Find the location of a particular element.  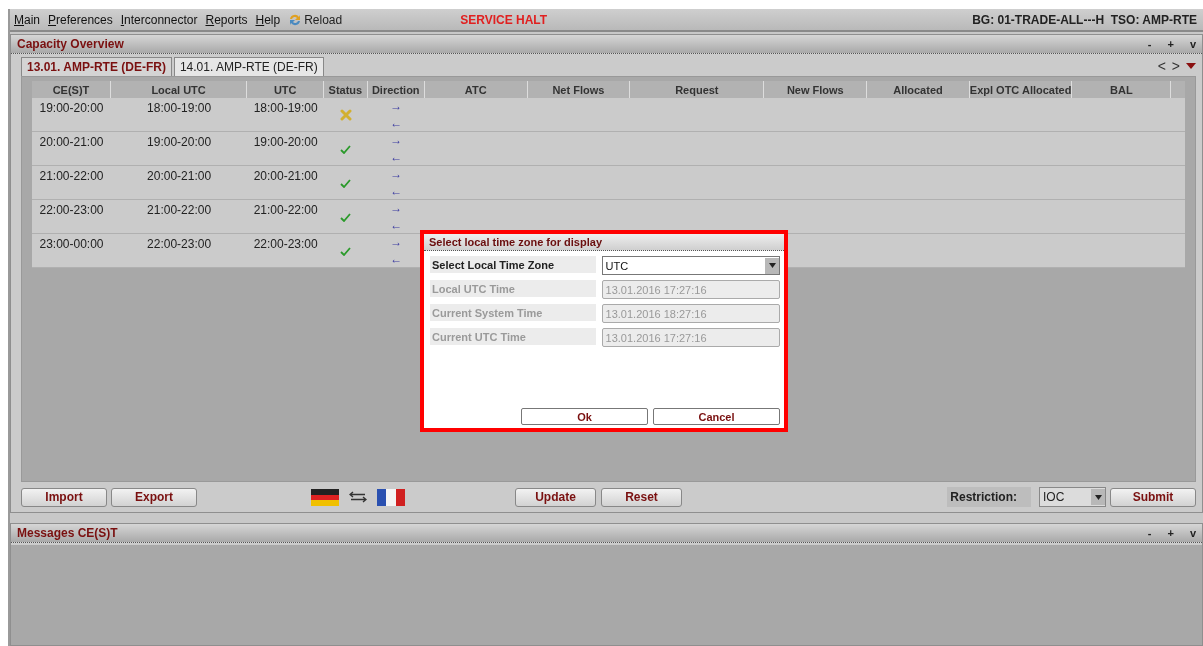

french-flag-icon is located at coordinates (391, 497).